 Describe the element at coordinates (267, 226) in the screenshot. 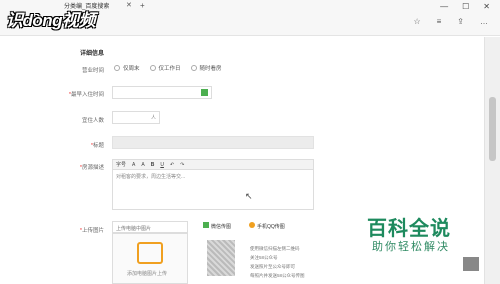

I see `tab-mobile-qq: 手机QQ传图` at that location.